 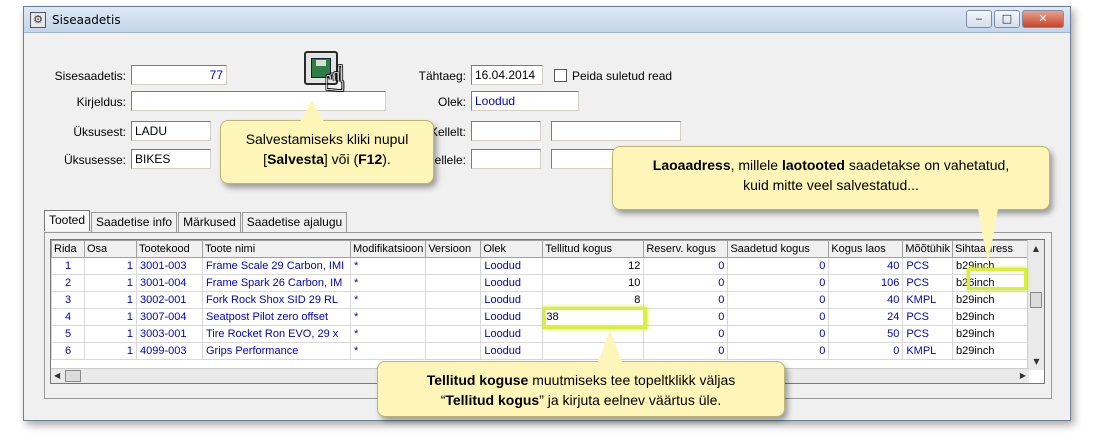 I want to click on cell-kood: 3002-001, so click(x=169, y=300).